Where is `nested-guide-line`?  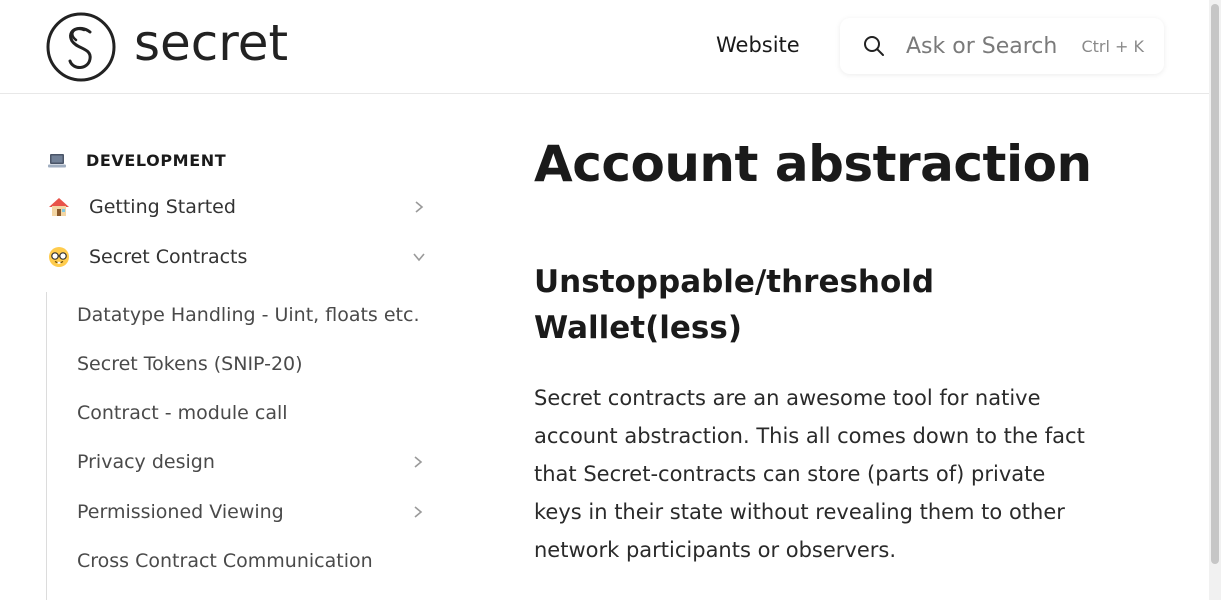
nested-guide-line is located at coordinates (46, 446).